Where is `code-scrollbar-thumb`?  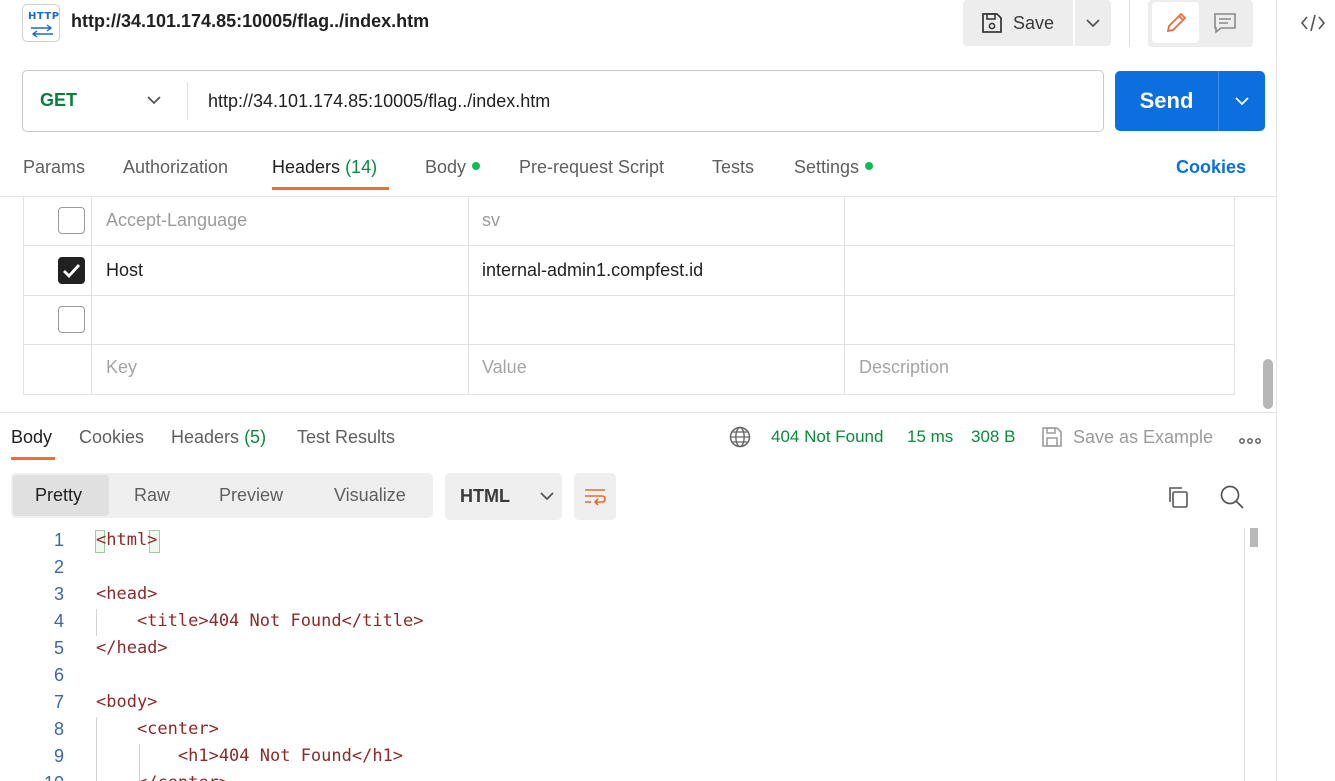 code-scrollbar-thumb is located at coordinates (1254, 537).